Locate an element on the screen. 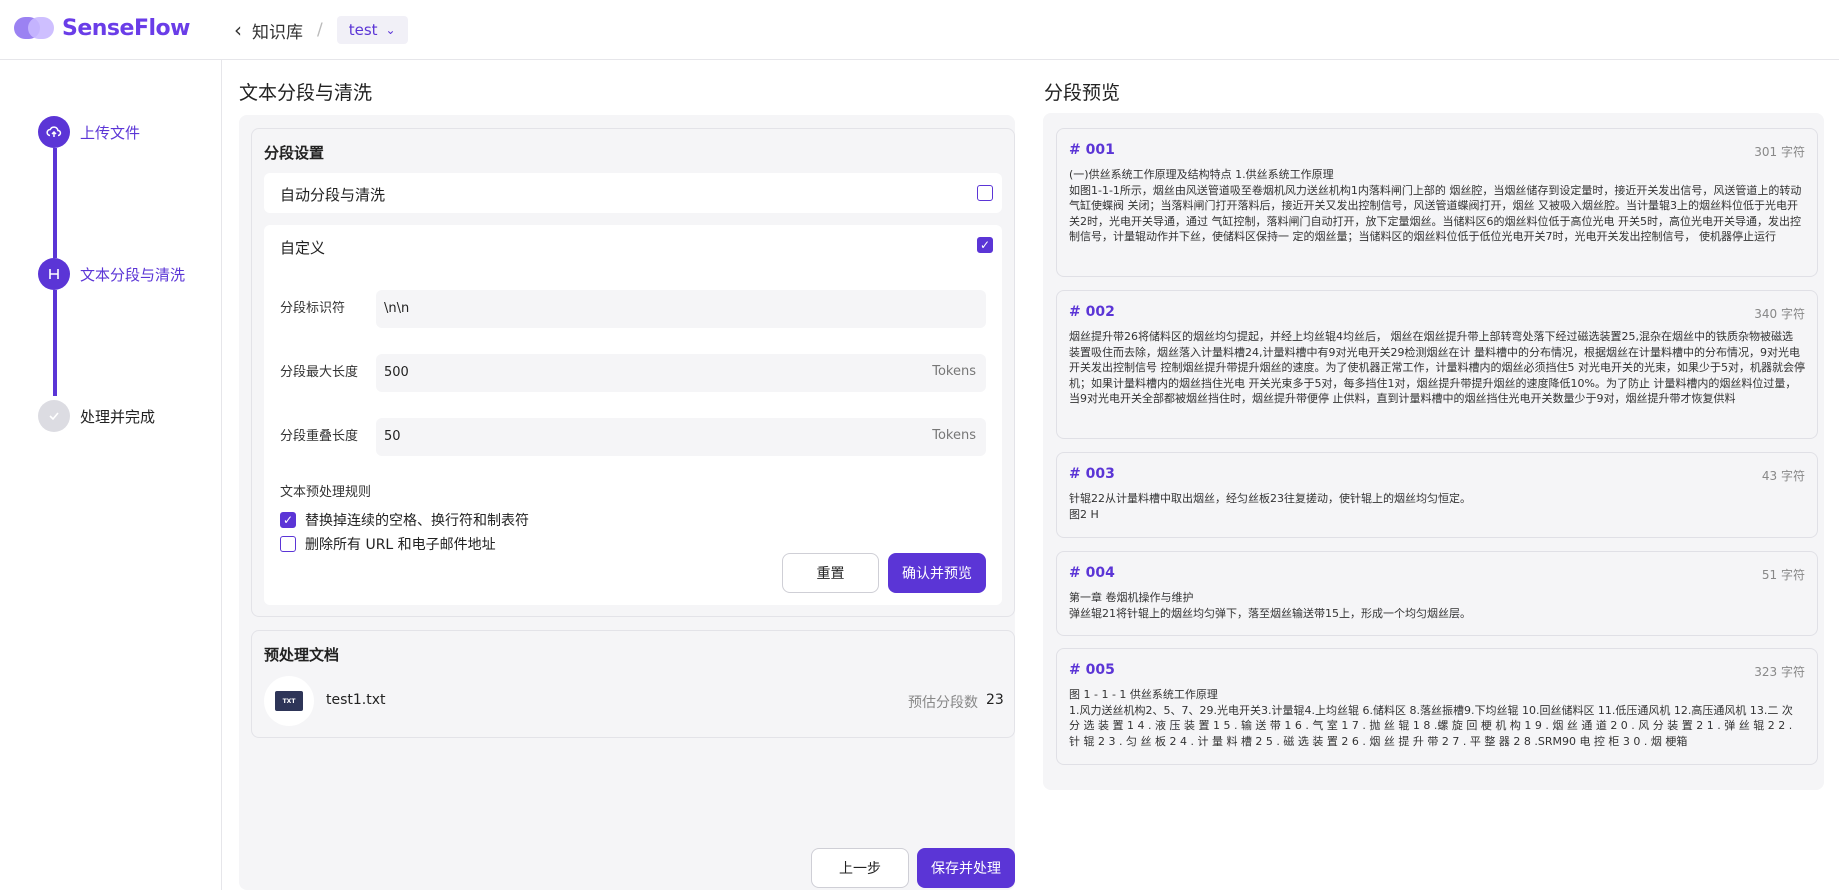 The height and width of the screenshot is (890, 1839). step-upload: 上传文件 is located at coordinates (89, 132).